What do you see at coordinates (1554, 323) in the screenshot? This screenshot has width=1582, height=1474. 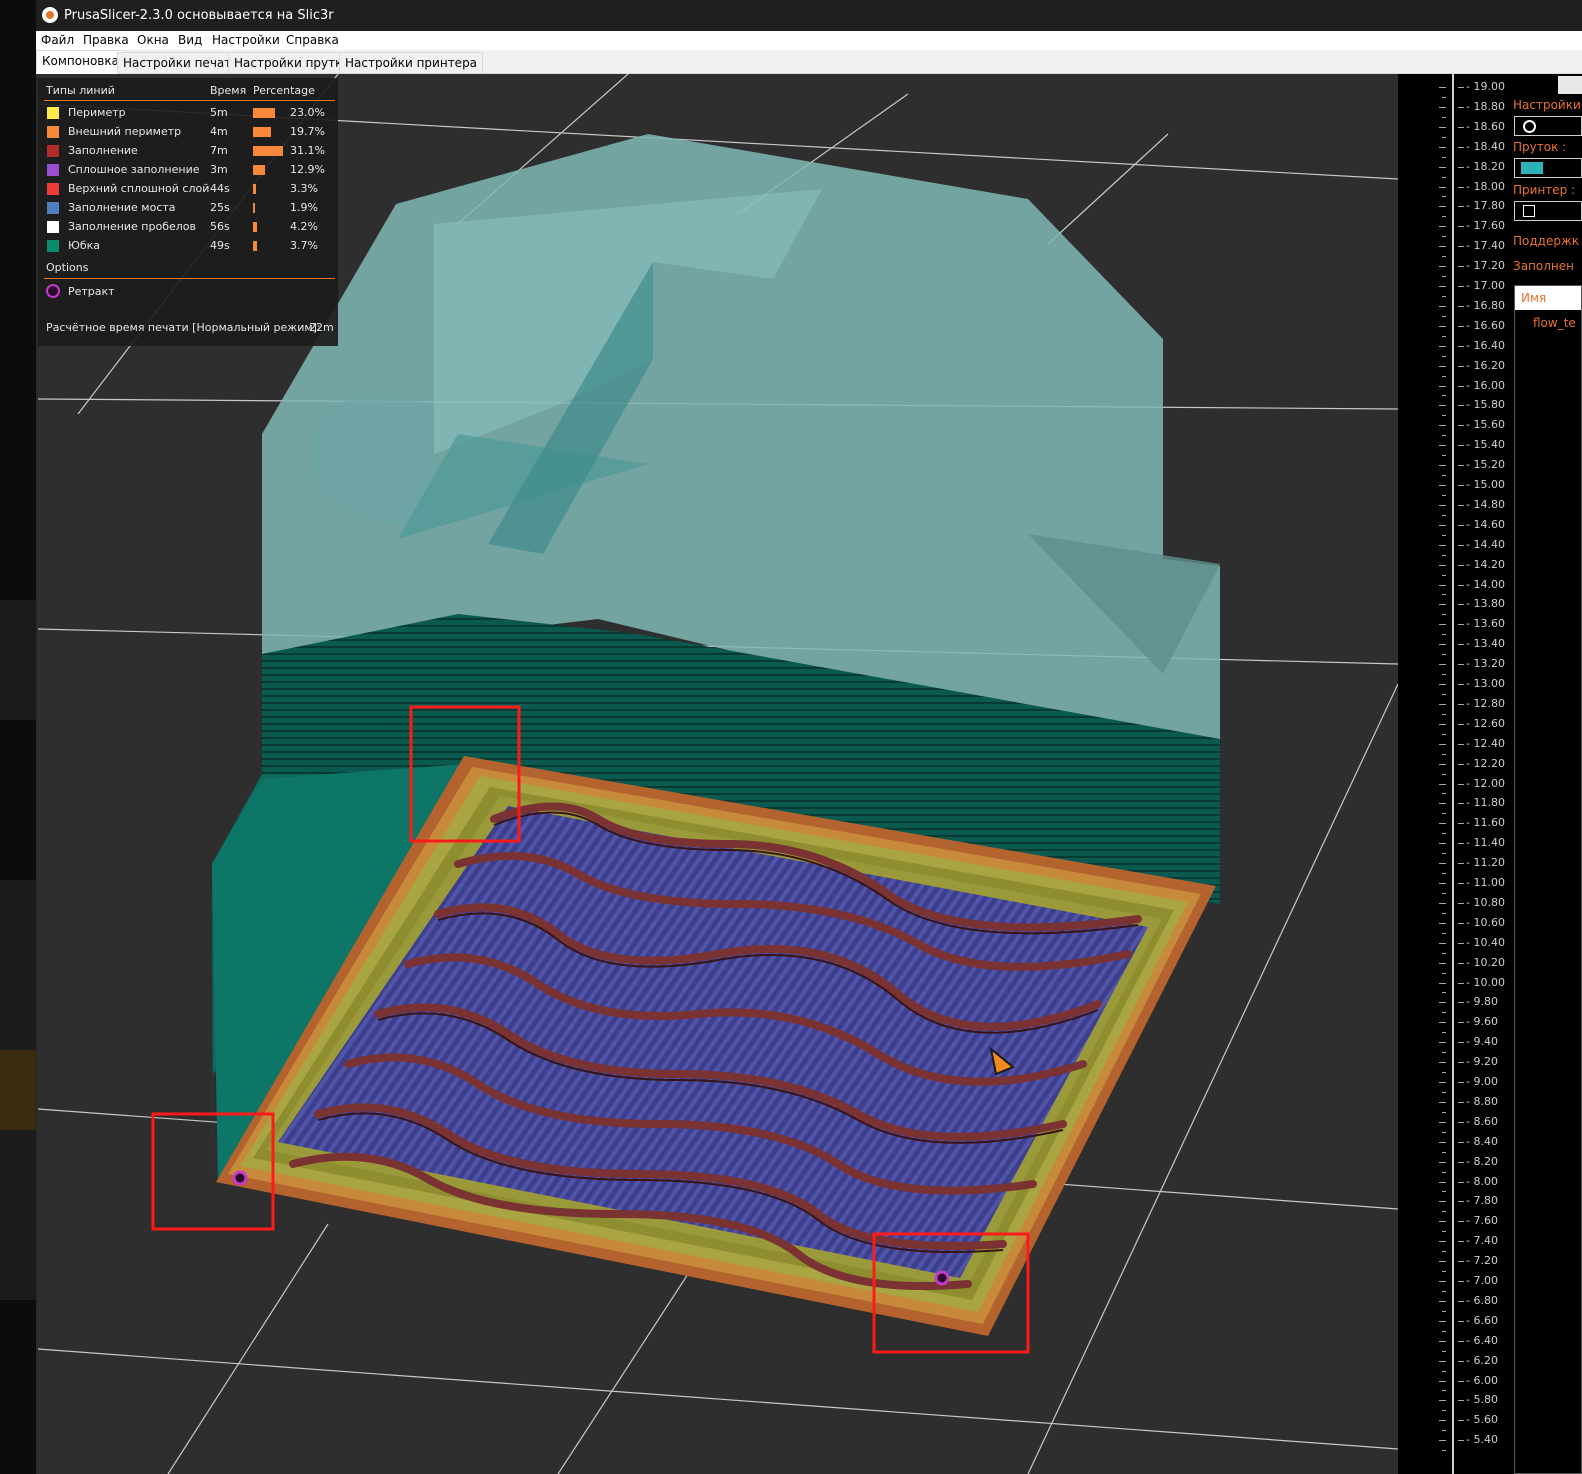 I see `object-list-item: flow_te` at bounding box center [1554, 323].